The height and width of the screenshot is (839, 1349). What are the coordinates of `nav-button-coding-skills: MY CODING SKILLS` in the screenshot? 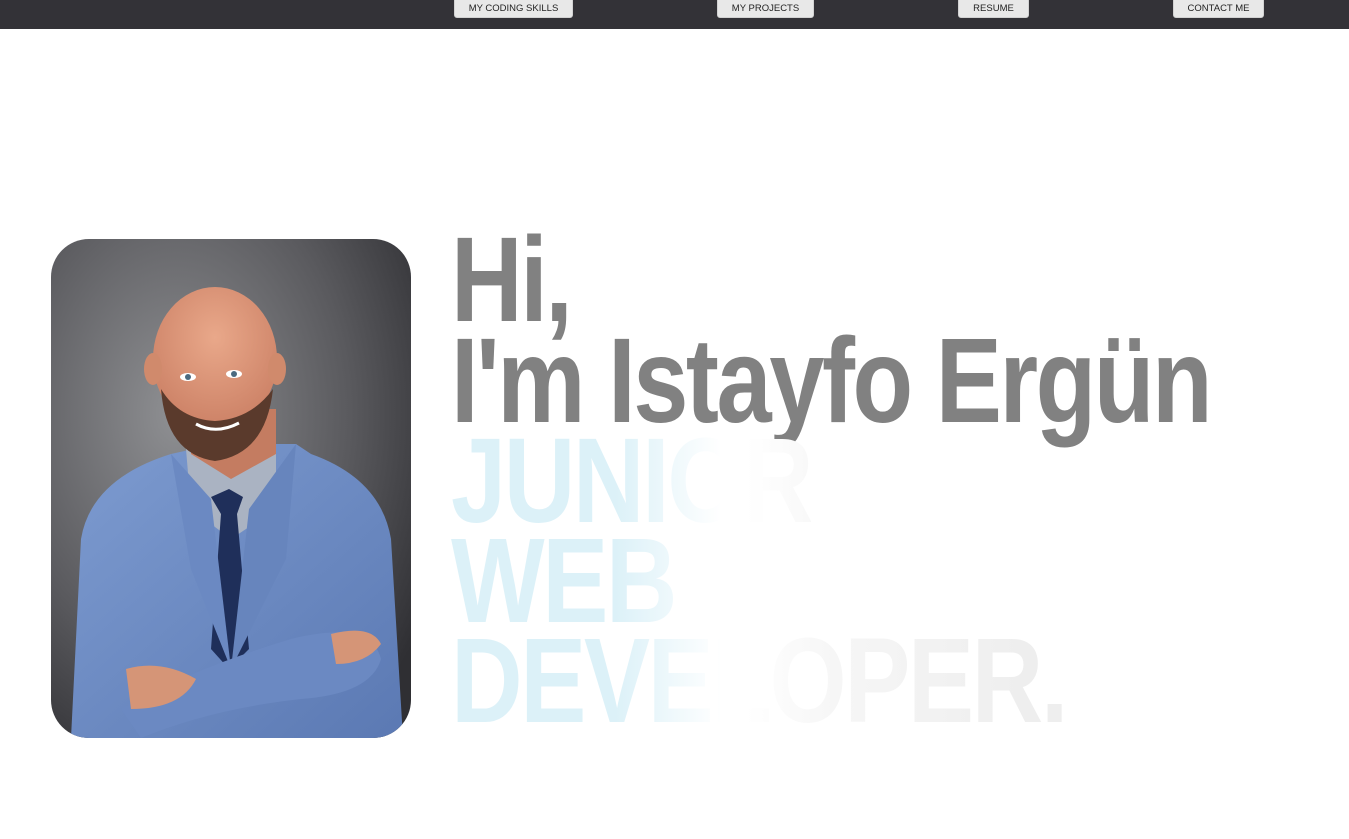 It's located at (513, 9).